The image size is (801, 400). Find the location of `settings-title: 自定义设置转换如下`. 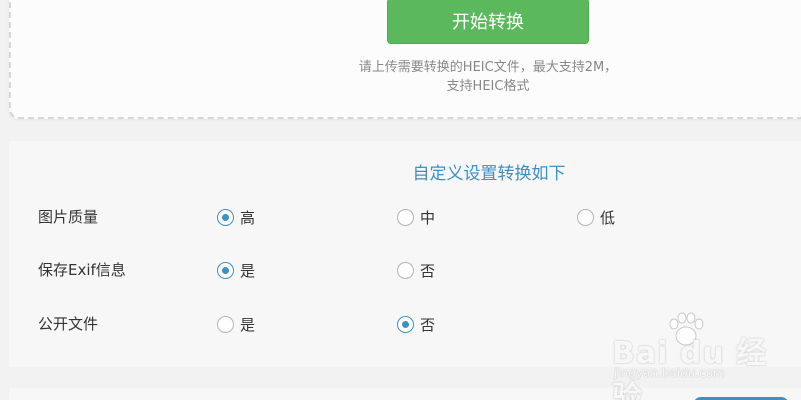

settings-title: 自定义设置转换如下 is located at coordinates (489, 174).